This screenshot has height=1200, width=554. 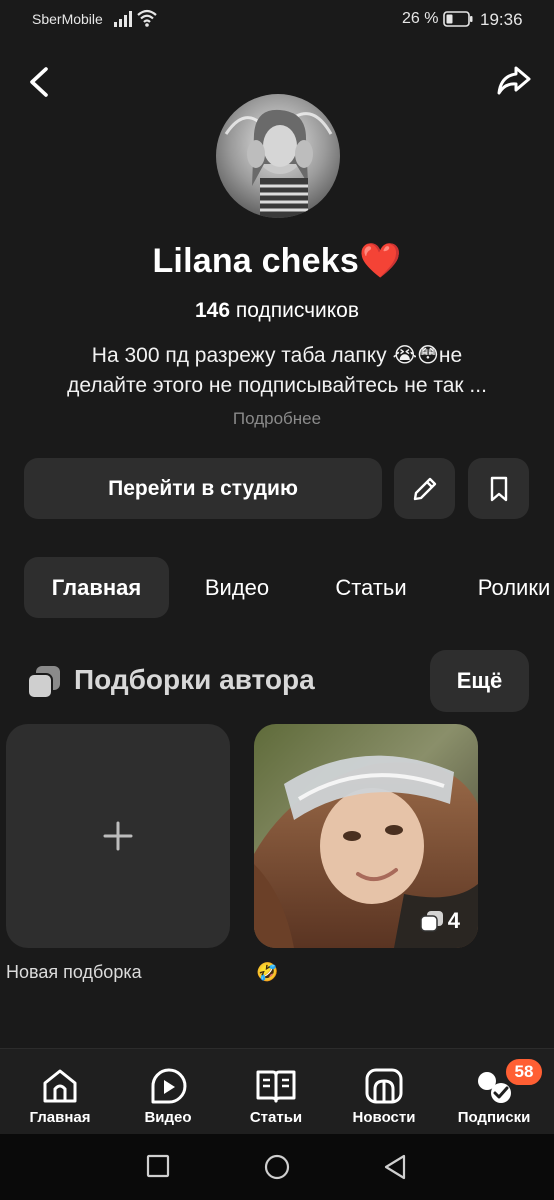 I want to click on nav-label: Подписки, so click(x=494, y=1117).